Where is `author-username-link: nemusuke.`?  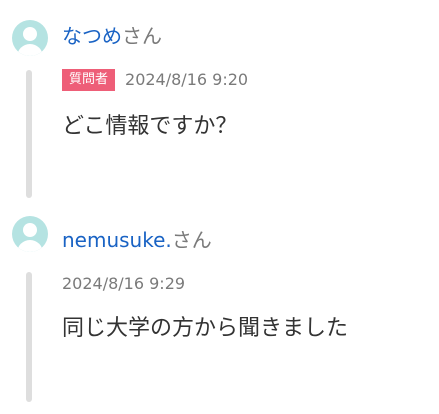
author-username-link: nemusuke. is located at coordinates (117, 240).